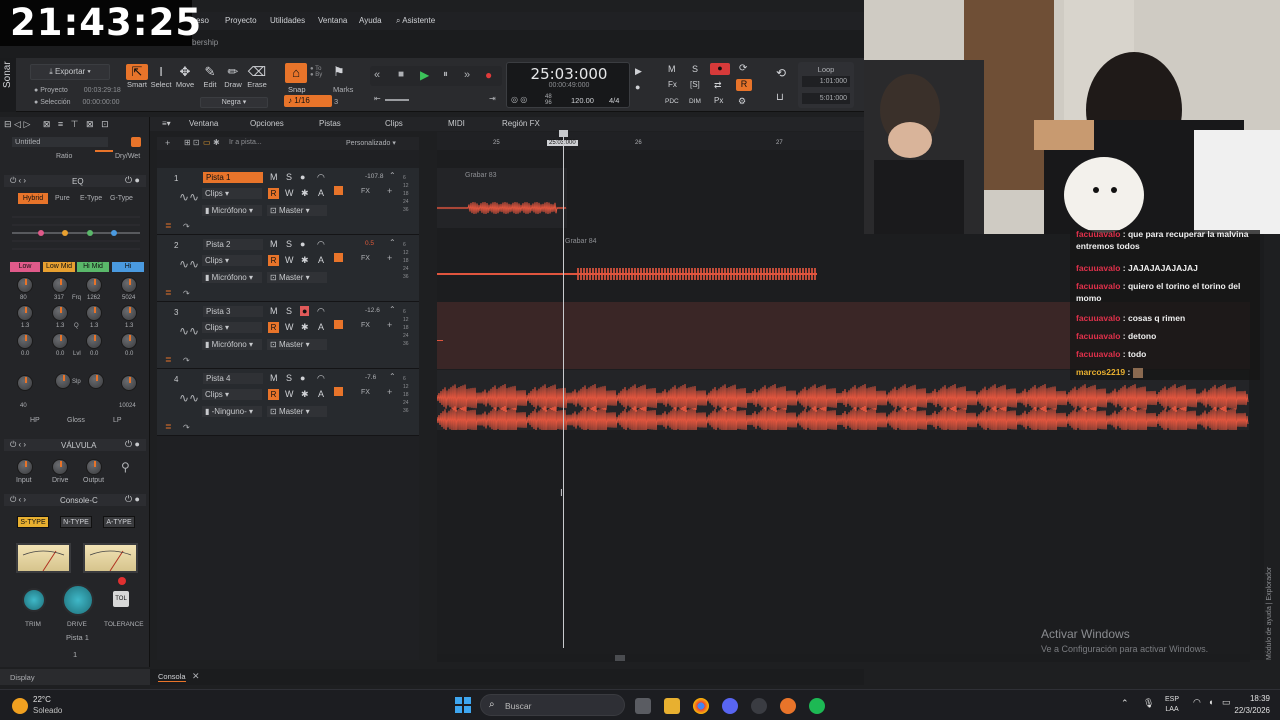 The image size is (1280, 720). I want to click on track-name: Pista 2, so click(233, 244).